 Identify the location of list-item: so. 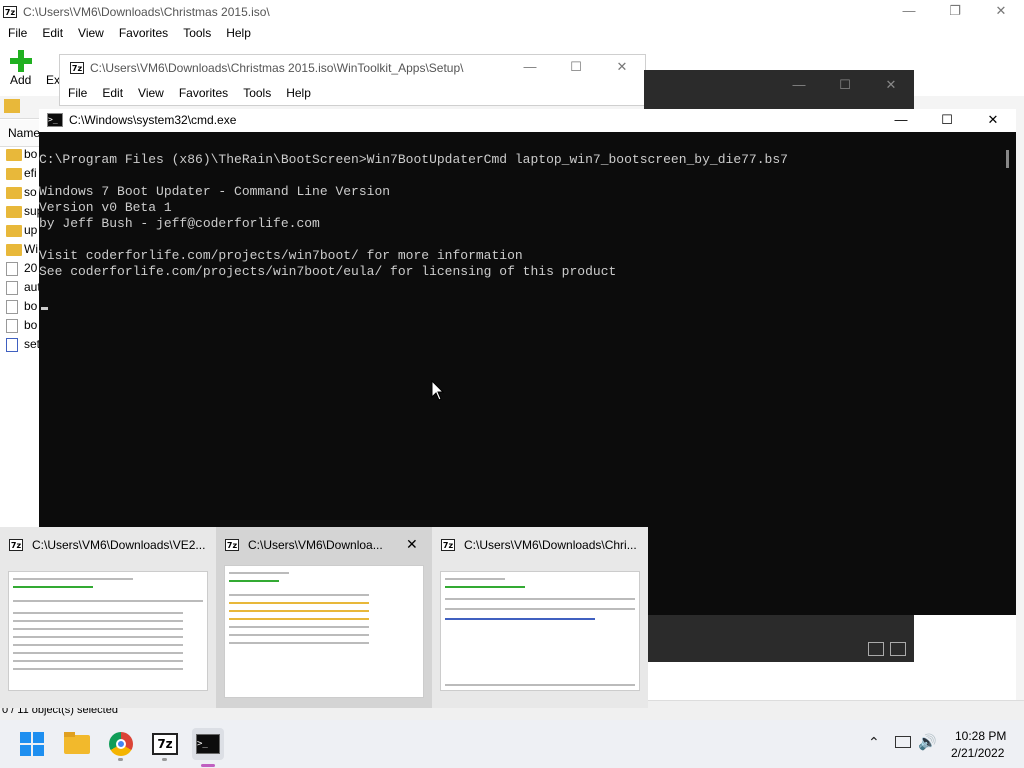
(30, 192).